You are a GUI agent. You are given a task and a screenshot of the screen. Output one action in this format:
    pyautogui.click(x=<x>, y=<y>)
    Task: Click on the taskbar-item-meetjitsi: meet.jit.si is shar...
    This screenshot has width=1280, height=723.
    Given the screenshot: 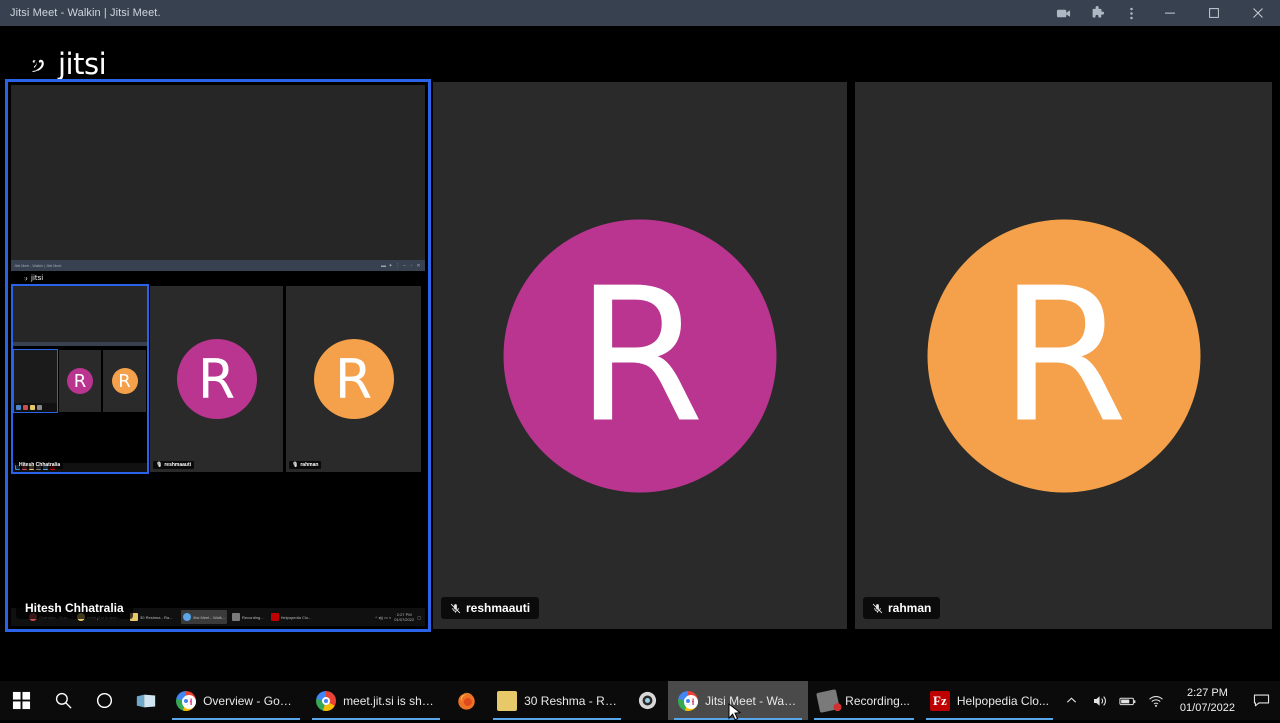 What is the action you would take?
    pyautogui.click(x=376, y=700)
    